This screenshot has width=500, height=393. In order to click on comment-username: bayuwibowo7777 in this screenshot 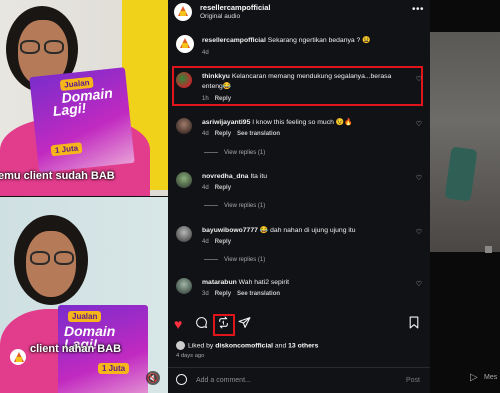, I will do `click(230, 230)`.